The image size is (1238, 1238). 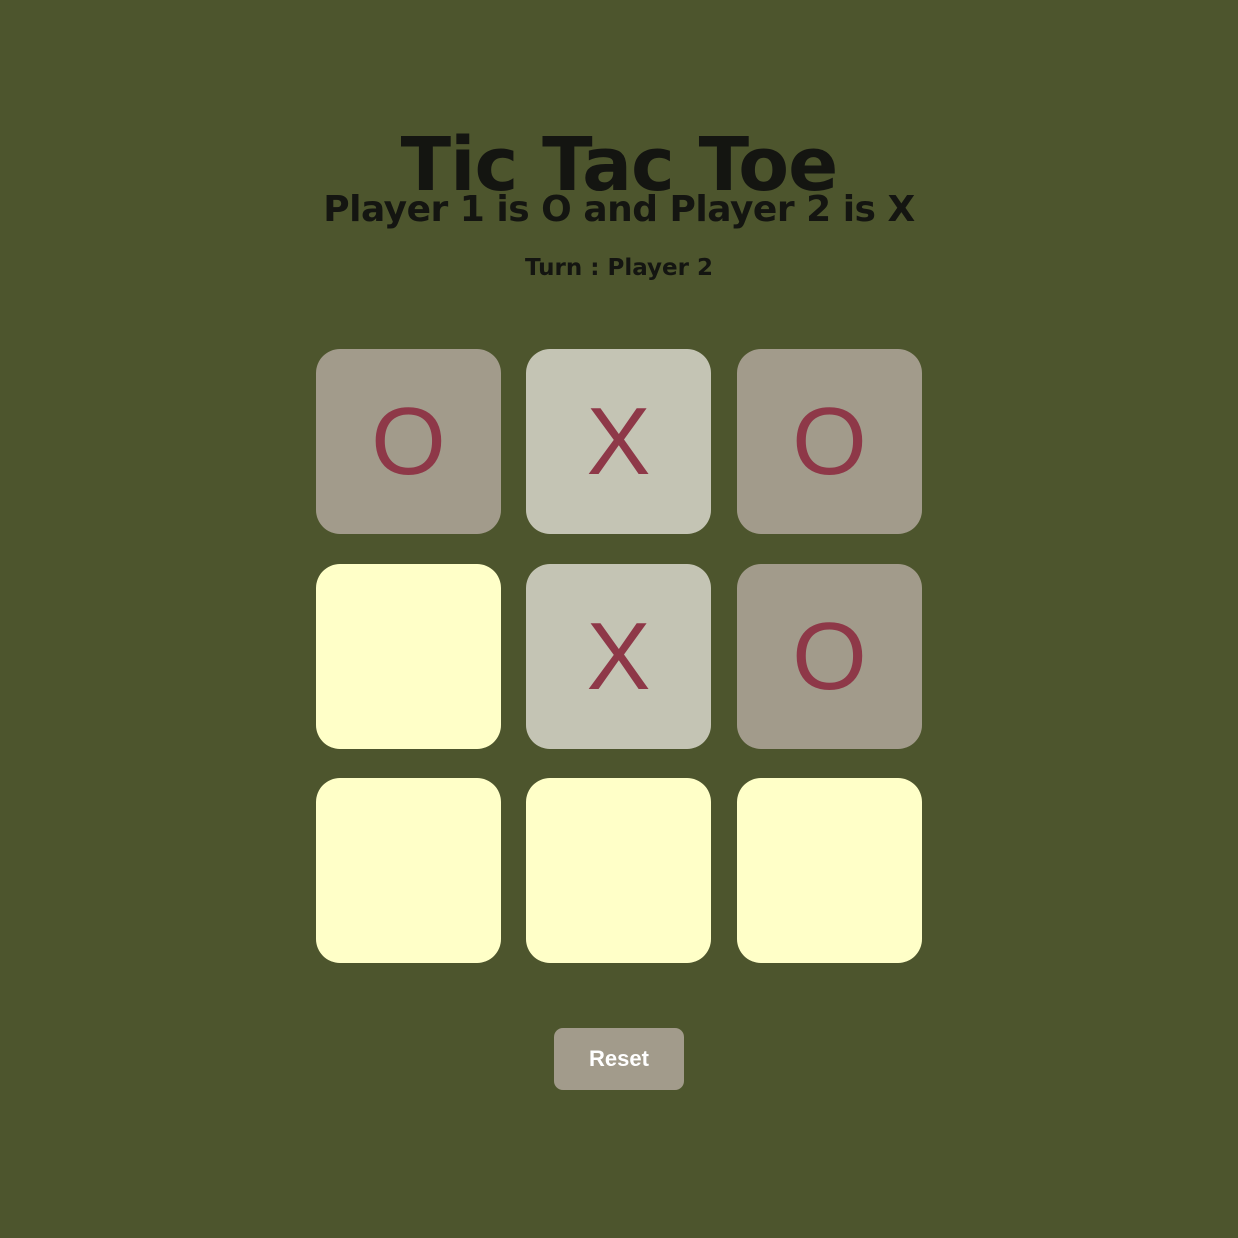 What do you see at coordinates (619, 209) in the screenshot?
I see `player-assignment-text: Player 1 is O and Player 2 is X` at bounding box center [619, 209].